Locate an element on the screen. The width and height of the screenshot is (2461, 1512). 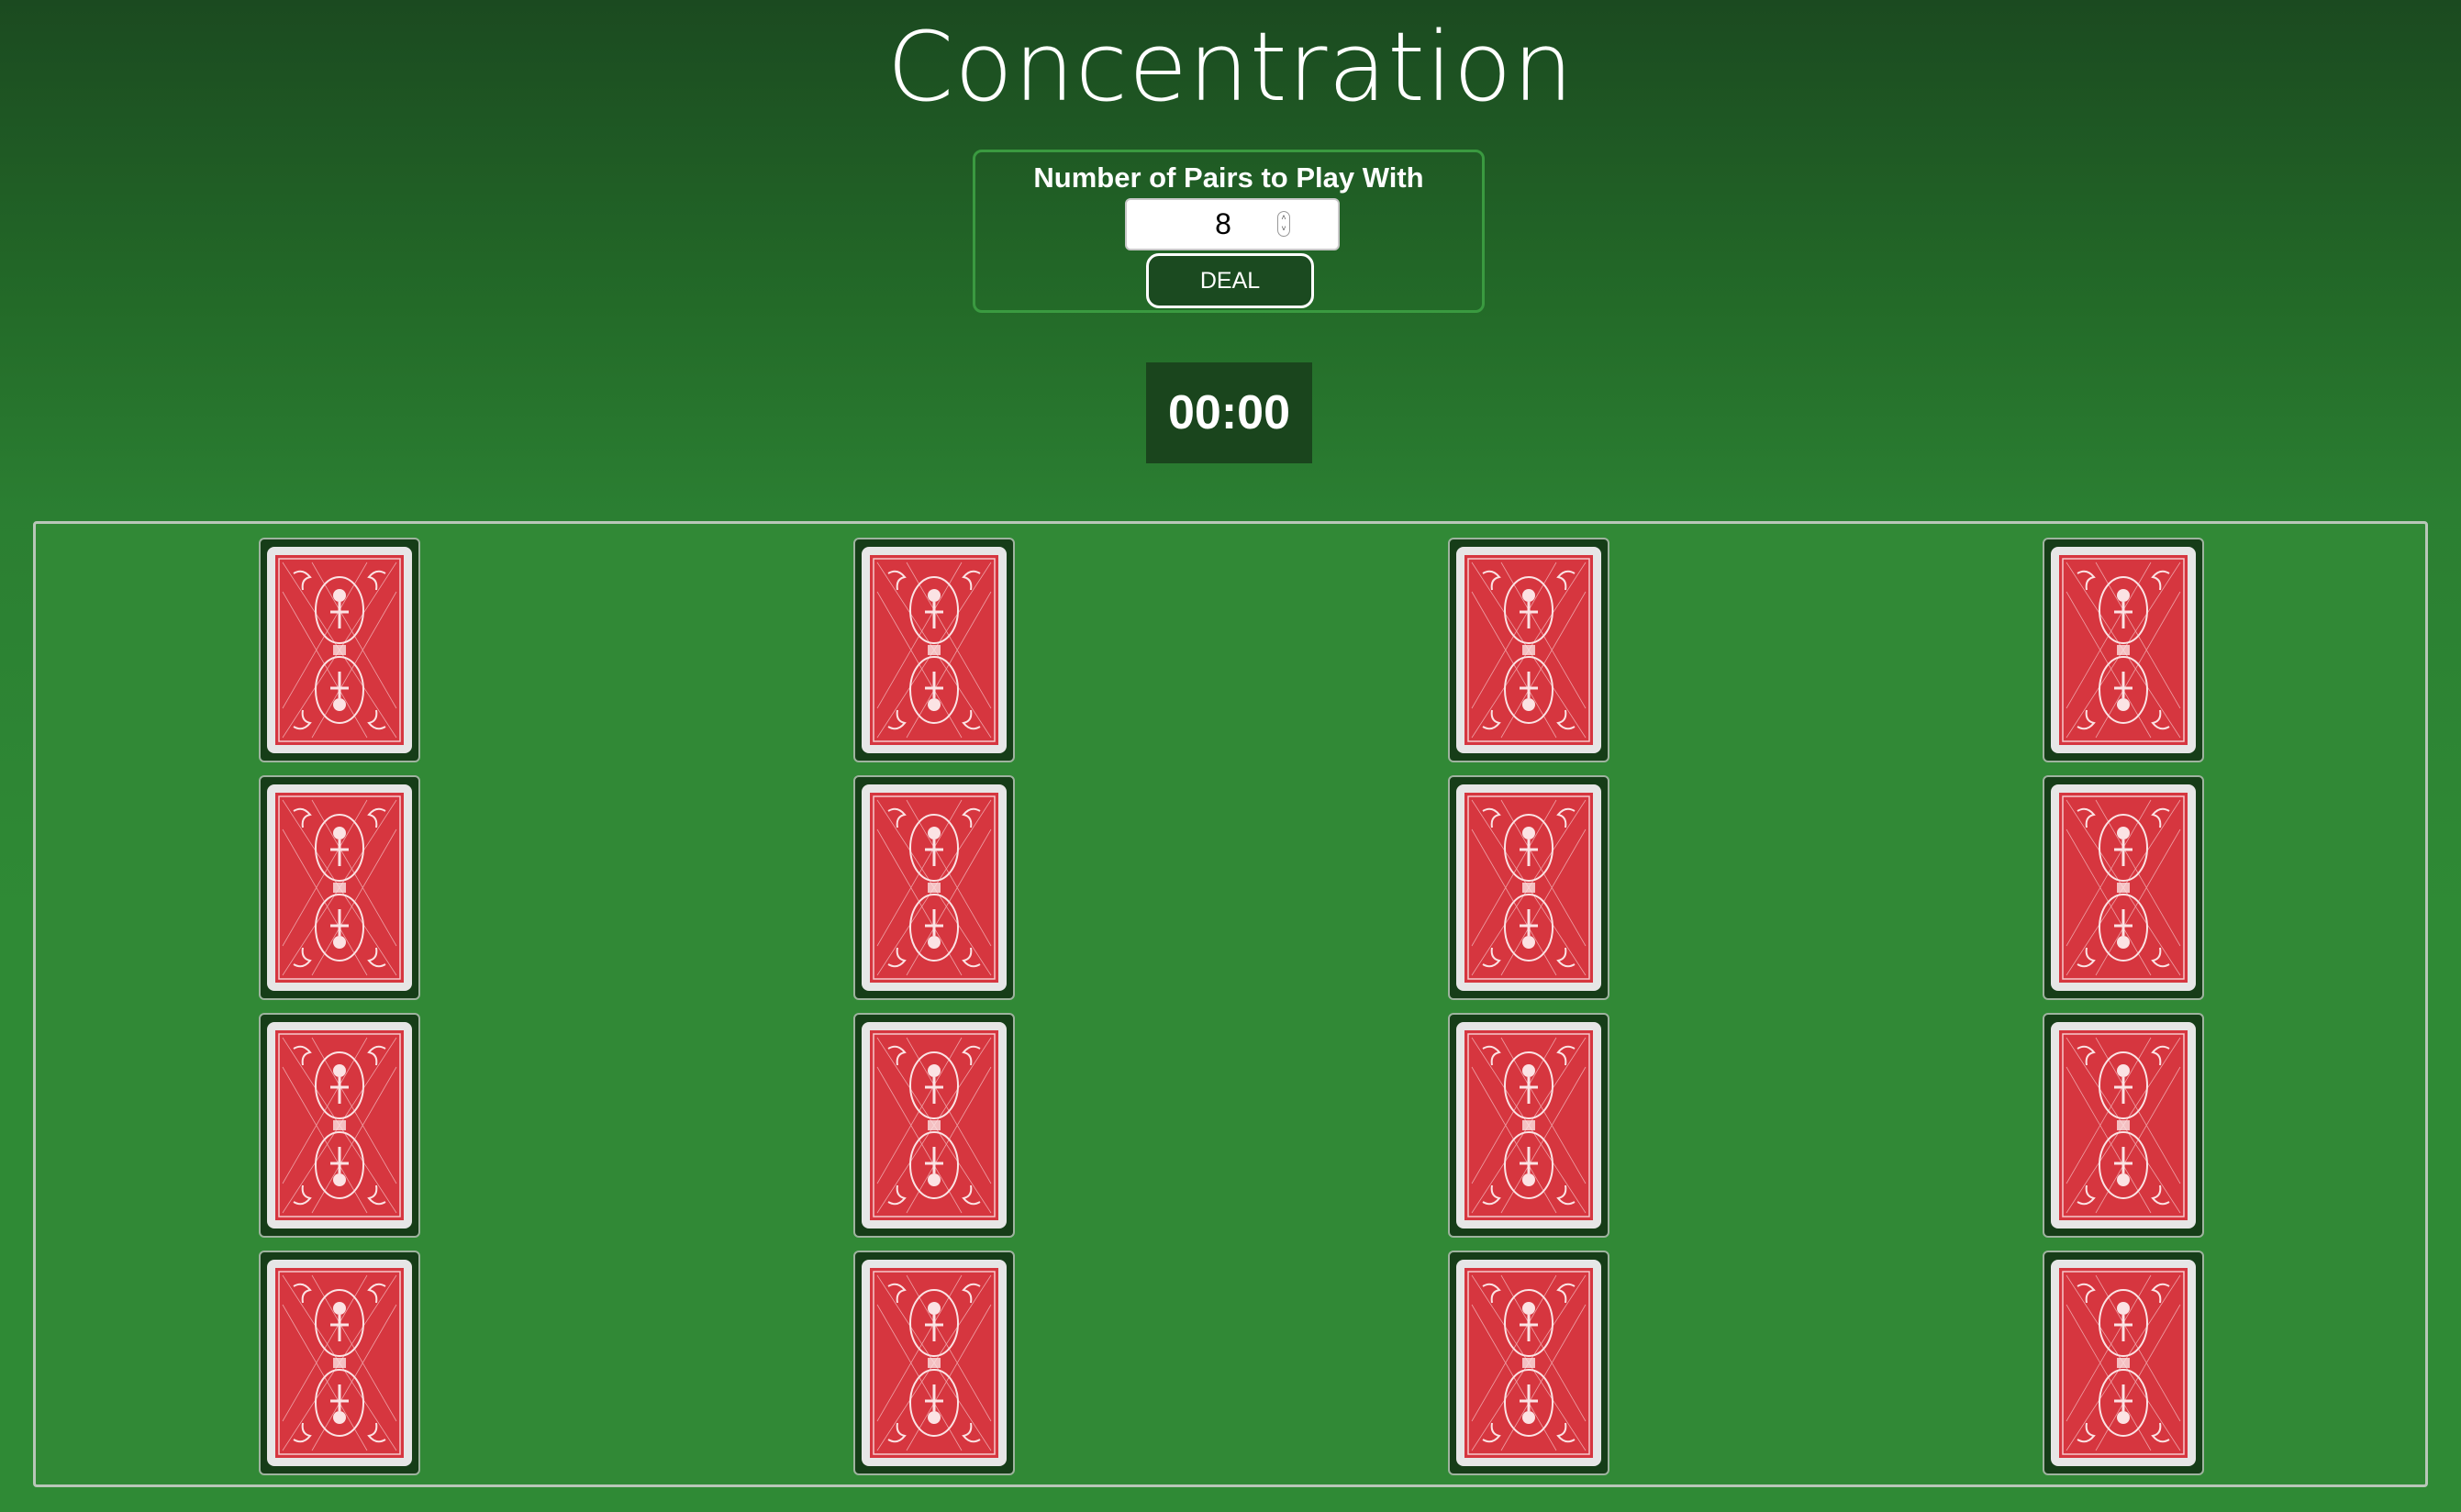
deal-button: DEAL is located at coordinates (1230, 280).